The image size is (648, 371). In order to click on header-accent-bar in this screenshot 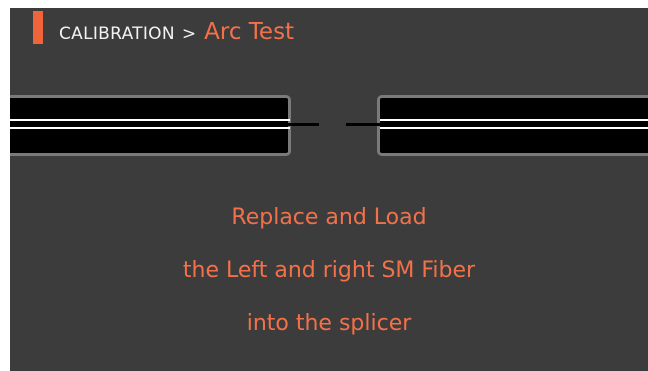, I will do `click(38, 27)`.